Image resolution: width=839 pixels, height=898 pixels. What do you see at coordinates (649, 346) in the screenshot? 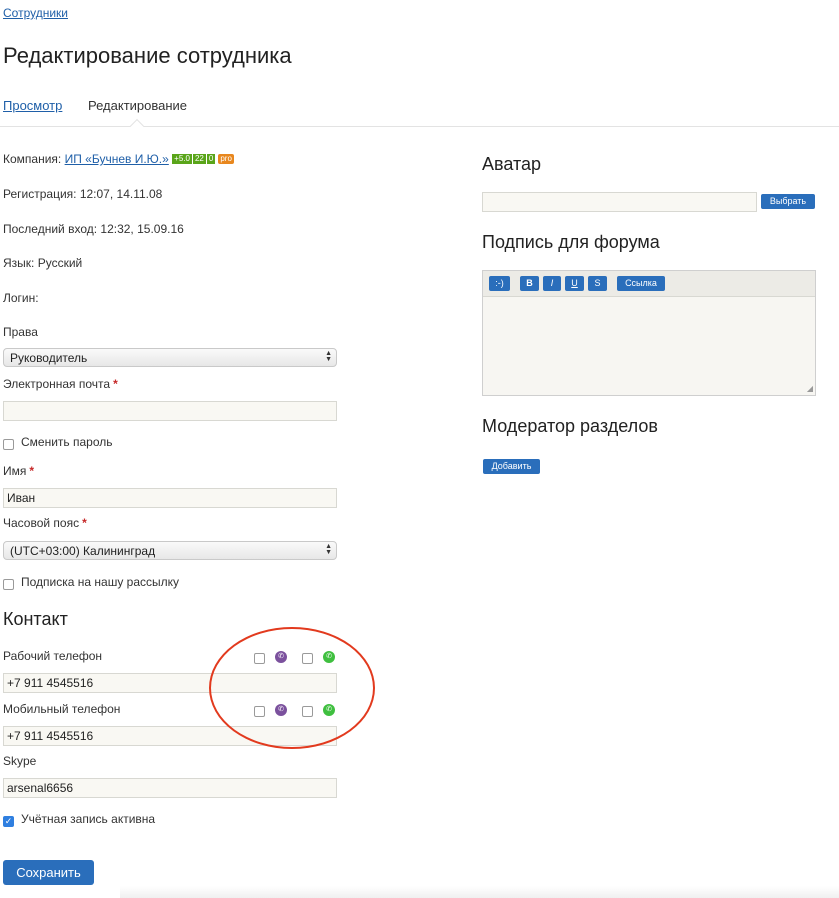
I see `signature-textarea` at bounding box center [649, 346].